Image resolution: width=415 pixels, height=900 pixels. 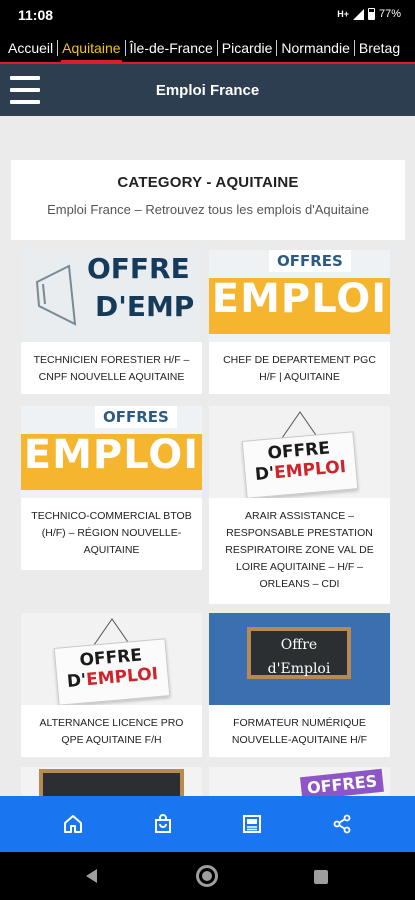 What do you see at coordinates (315, 48) in the screenshot?
I see `tab-normandie: Normandie` at bounding box center [315, 48].